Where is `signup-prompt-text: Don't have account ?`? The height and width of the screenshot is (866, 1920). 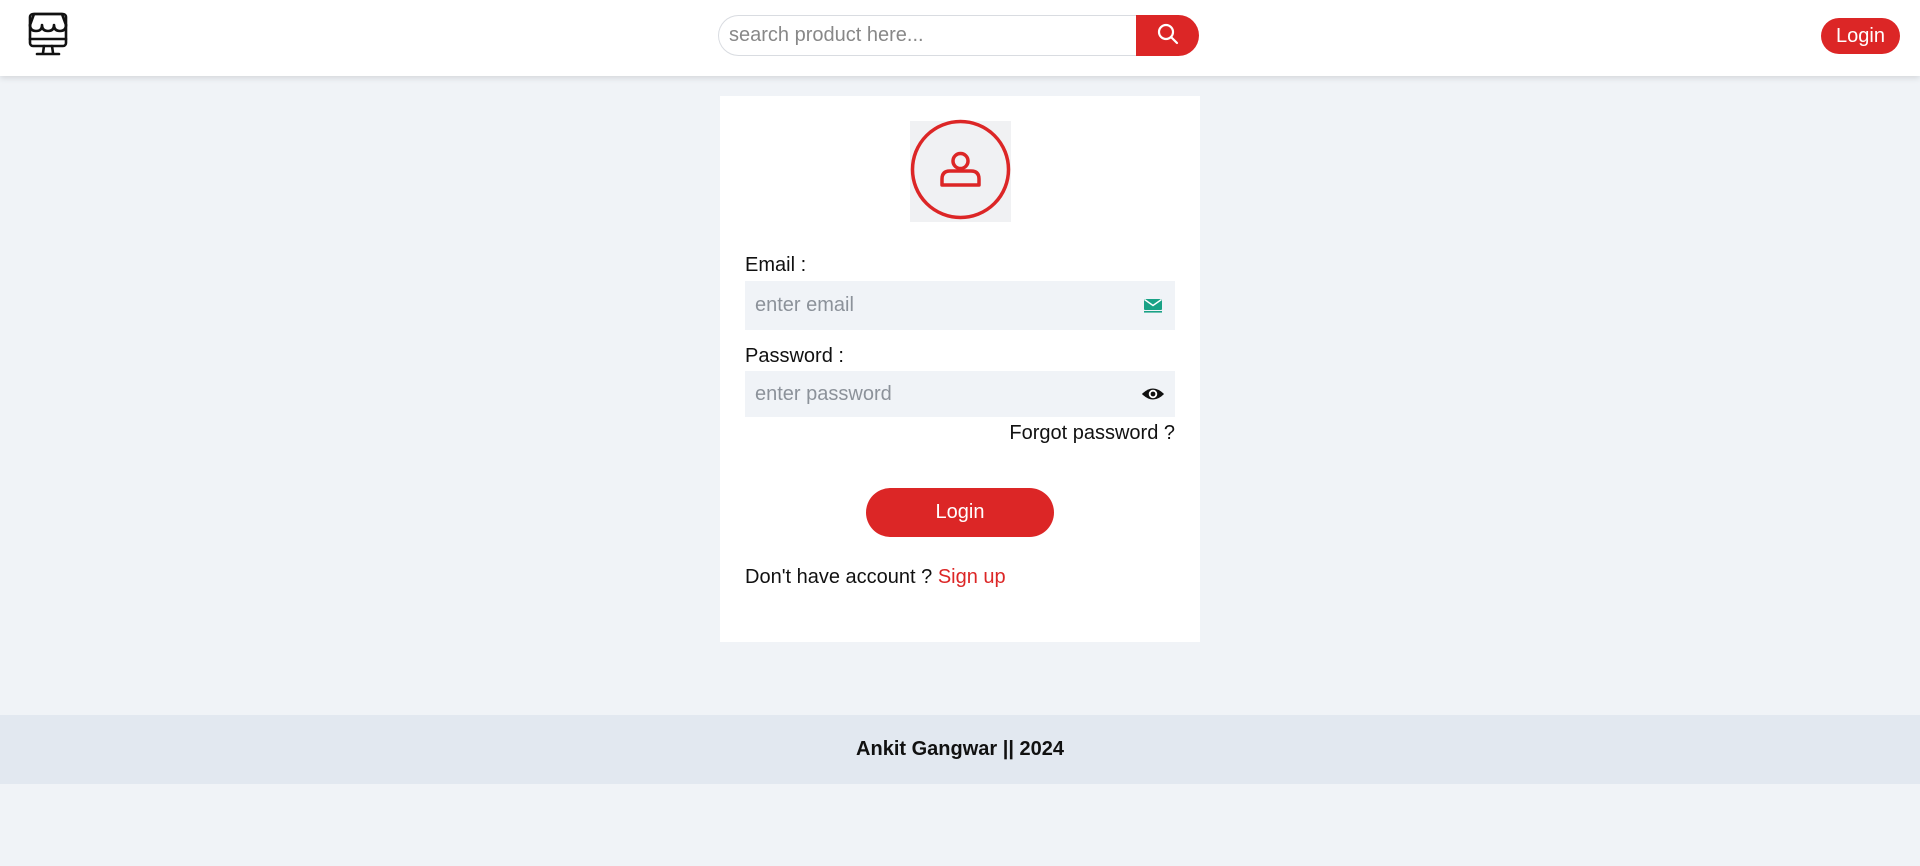
signup-prompt-text: Don't have account ? is located at coordinates (841, 577).